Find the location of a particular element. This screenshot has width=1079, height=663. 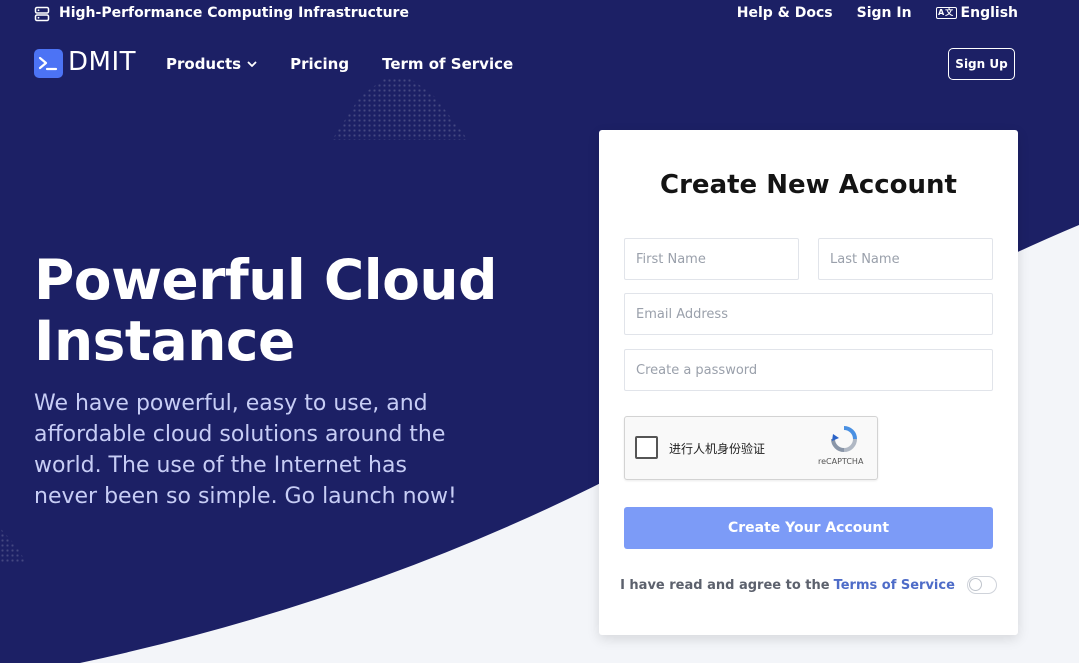

language-label: English is located at coordinates (989, 13).